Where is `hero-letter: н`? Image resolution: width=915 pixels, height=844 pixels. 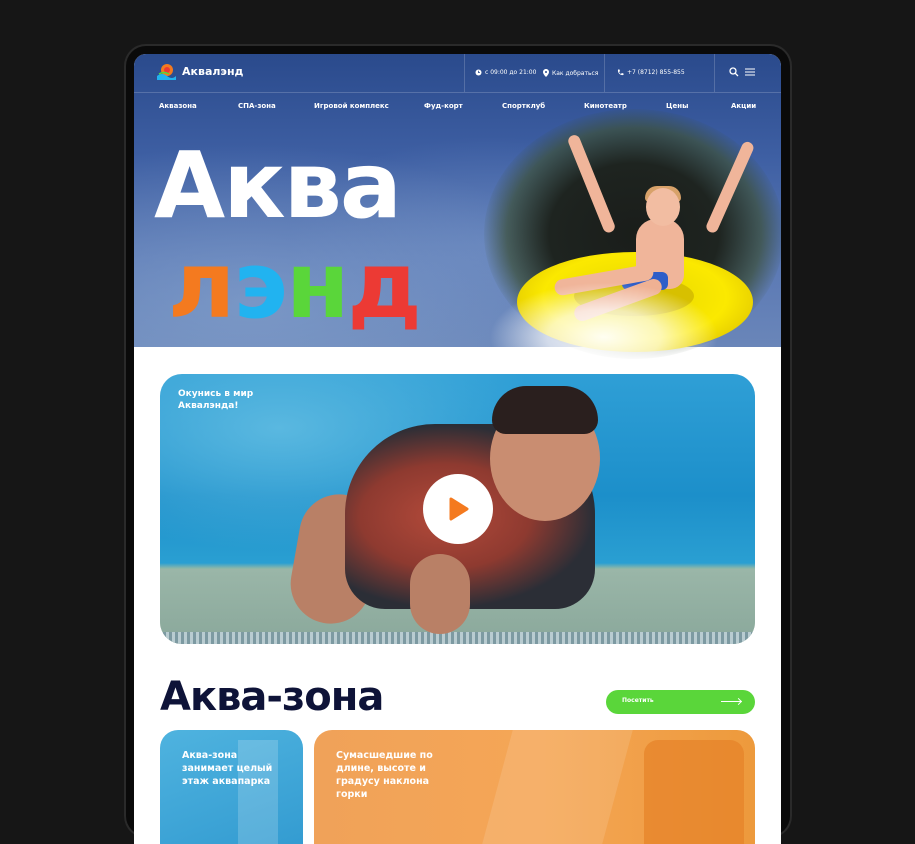 hero-letter: н is located at coordinates (317, 285).